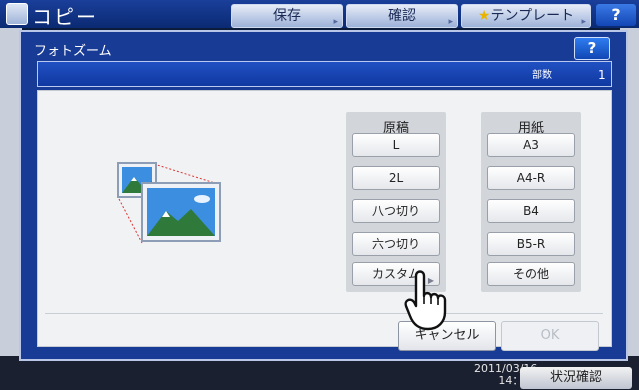 The width and height of the screenshot is (639, 390). Describe the element at coordinates (531, 145) in the screenshot. I see `paper-a3-button: A3` at that location.